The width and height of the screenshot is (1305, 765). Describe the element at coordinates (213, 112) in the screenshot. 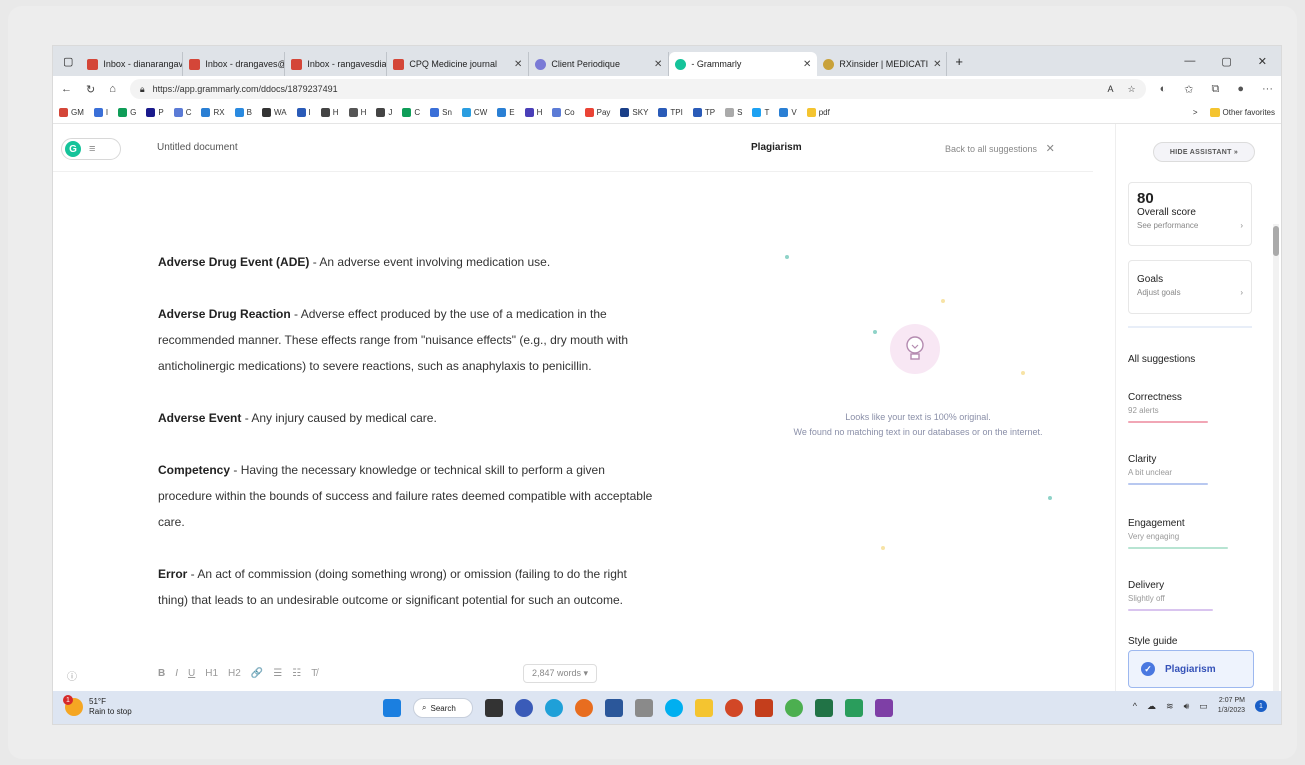

I see `bookmark-item: RX` at that location.